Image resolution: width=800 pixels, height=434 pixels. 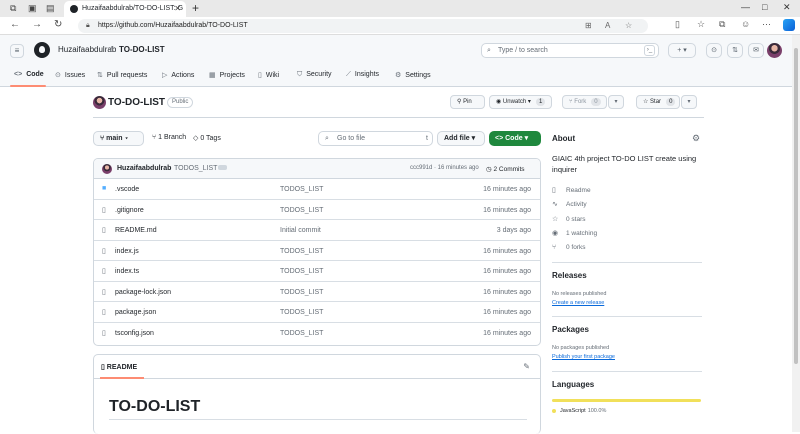 What do you see at coordinates (227, 75) in the screenshot?
I see `tab-projects: ▦ Projects` at bounding box center [227, 75].